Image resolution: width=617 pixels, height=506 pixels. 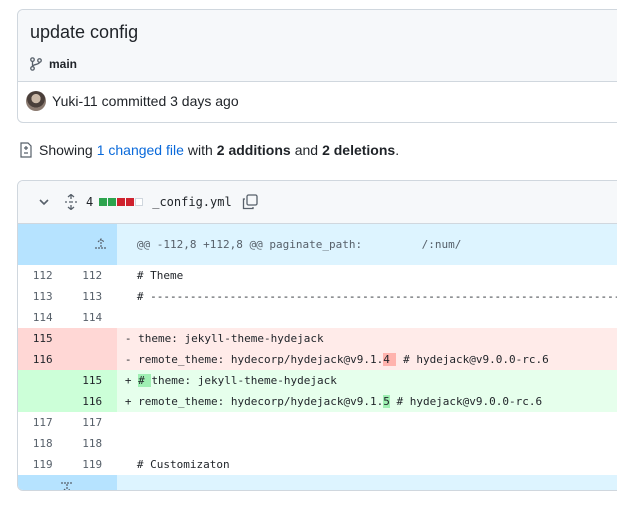 I want to click on diff-line-del: 115 - theme: jekyll-theme-hydejack, so click(x=317, y=338).